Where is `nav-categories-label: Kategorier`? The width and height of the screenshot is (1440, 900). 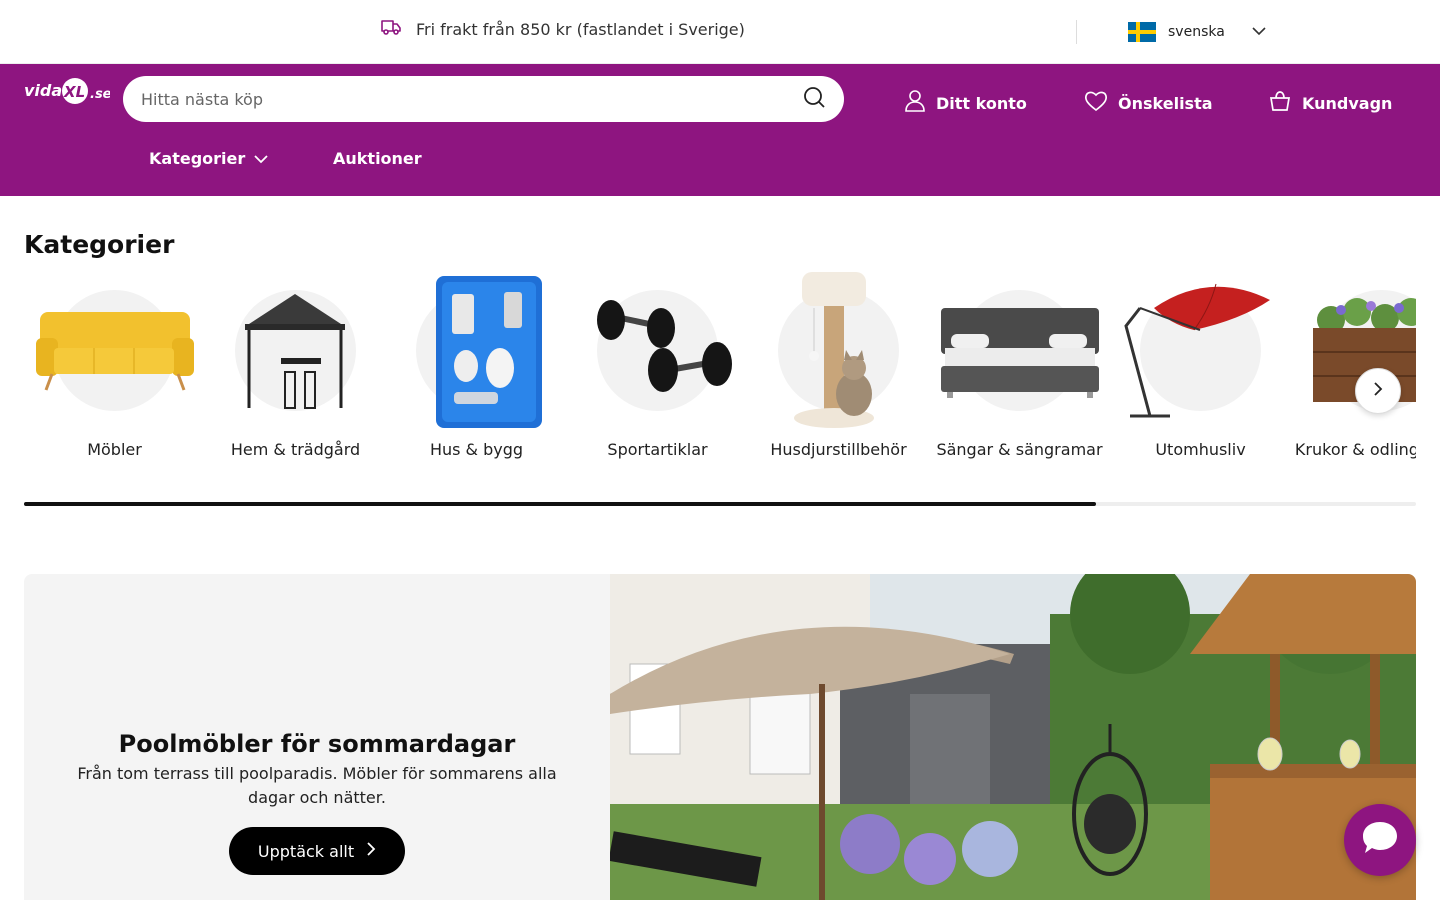
nav-categories-label: Kategorier is located at coordinates (197, 158).